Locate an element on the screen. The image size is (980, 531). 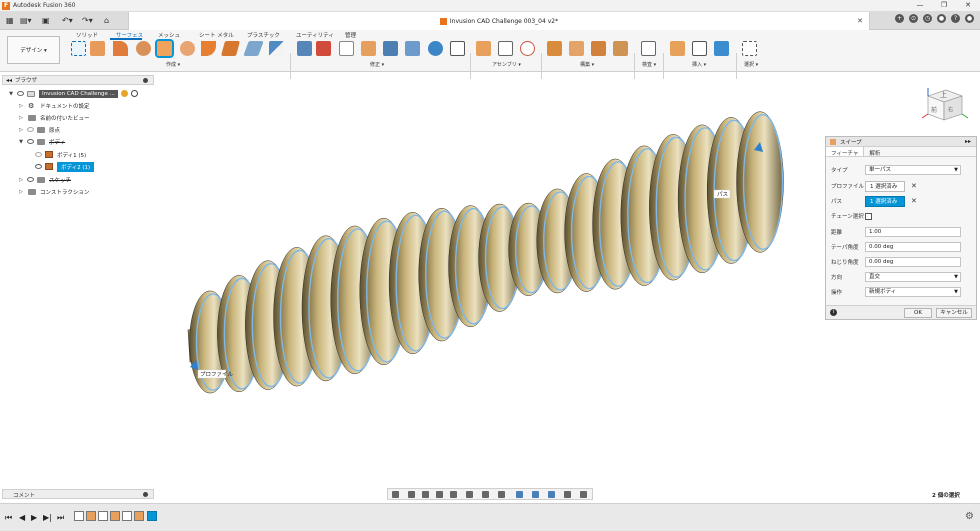
group-assemble: アセンブリ ▾ is located at coordinates (506, 64).